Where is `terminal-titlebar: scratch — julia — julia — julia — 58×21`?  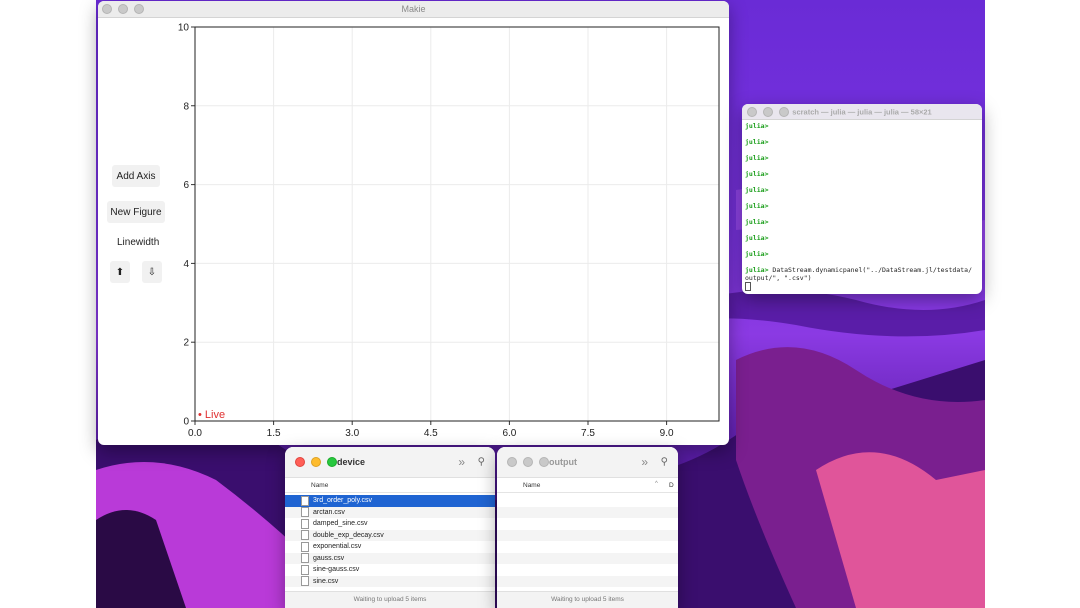 terminal-titlebar: scratch — julia — julia — julia — 58×21 is located at coordinates (862, 112).